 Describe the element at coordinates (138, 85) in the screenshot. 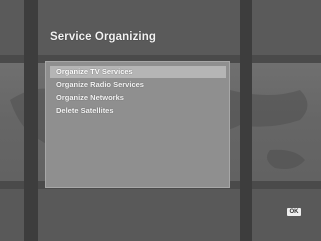

I see `menu-item-organize-radio-services: Organize Radio Services` at that location.